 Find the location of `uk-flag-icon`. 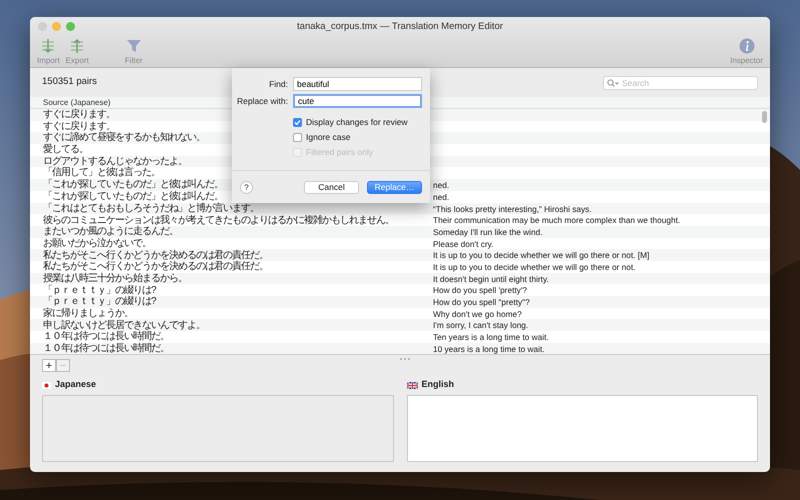

uk-flag-icon is located at coordinates (412, 385).